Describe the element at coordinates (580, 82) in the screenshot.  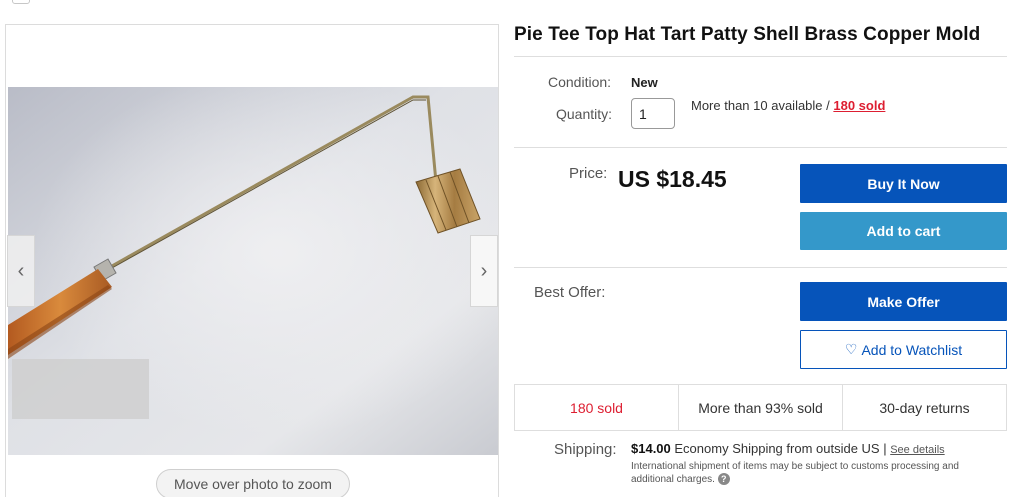
I see `condition-label: Condition:` at that location.